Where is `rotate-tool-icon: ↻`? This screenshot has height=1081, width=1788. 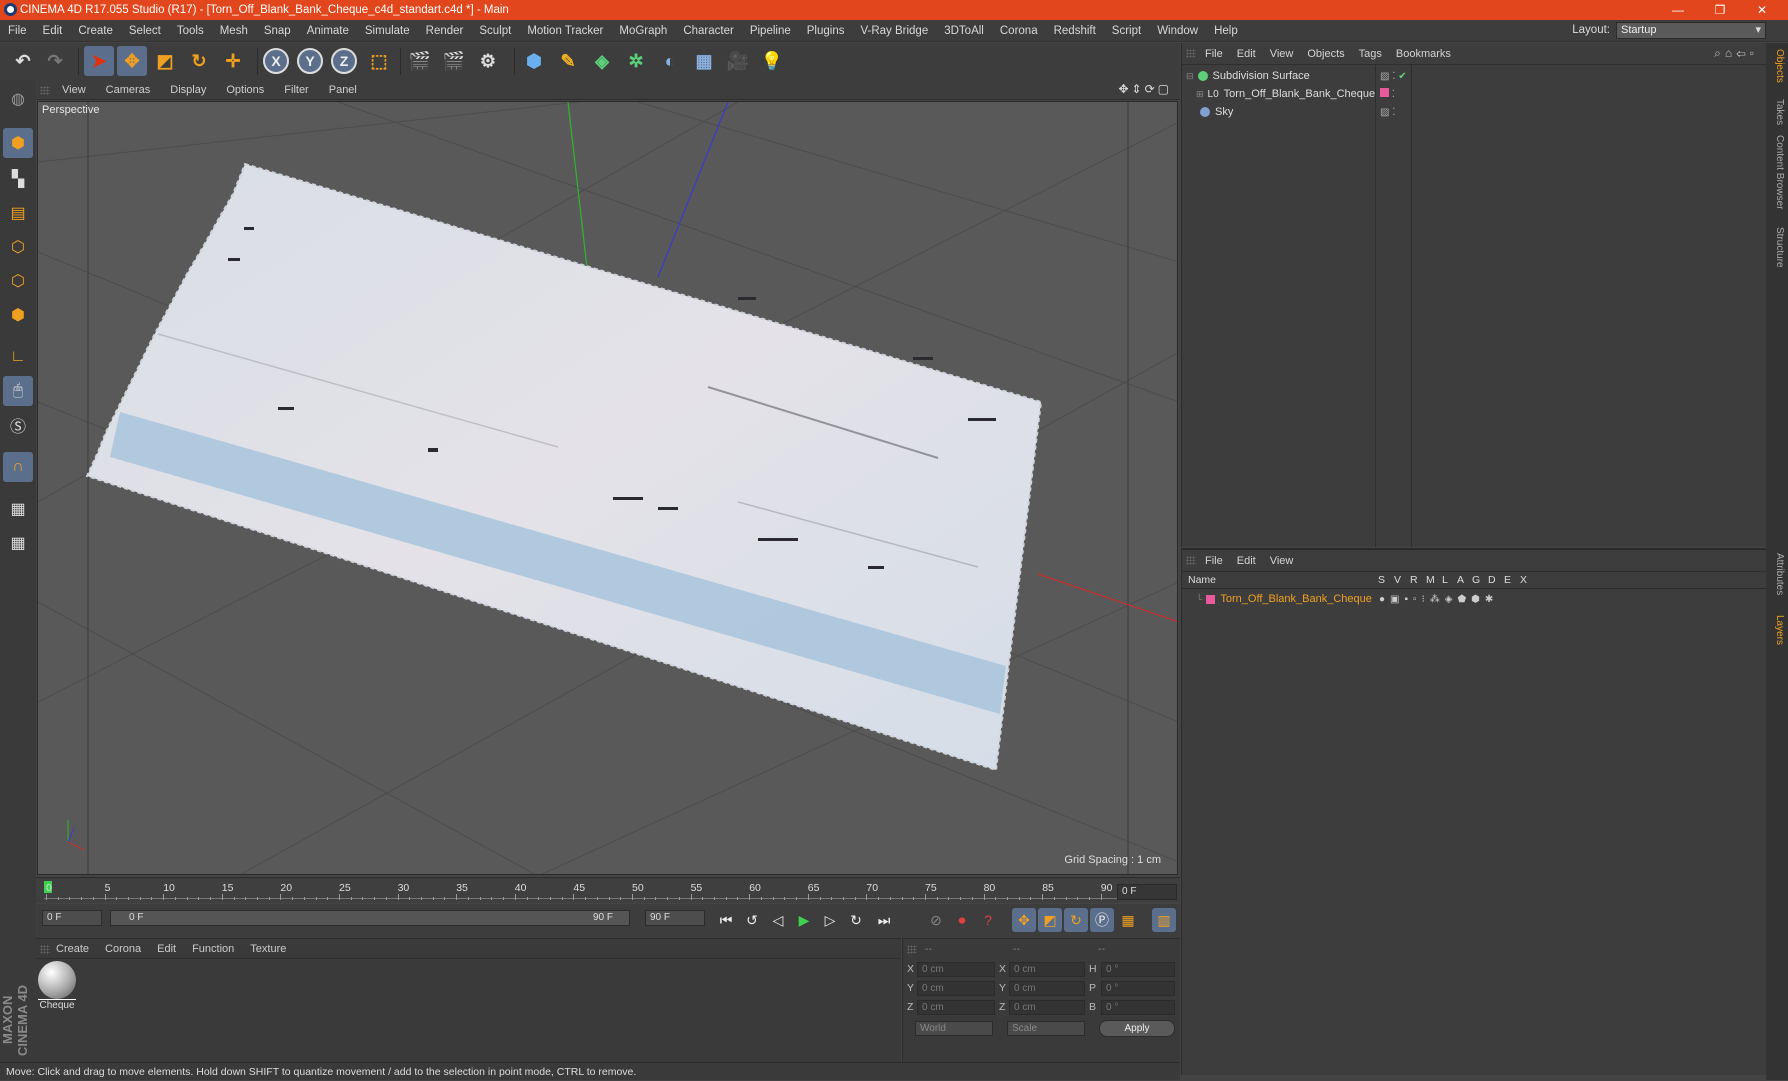 rotate-tool-icon: ↻ is located at coordinates (199, 61).